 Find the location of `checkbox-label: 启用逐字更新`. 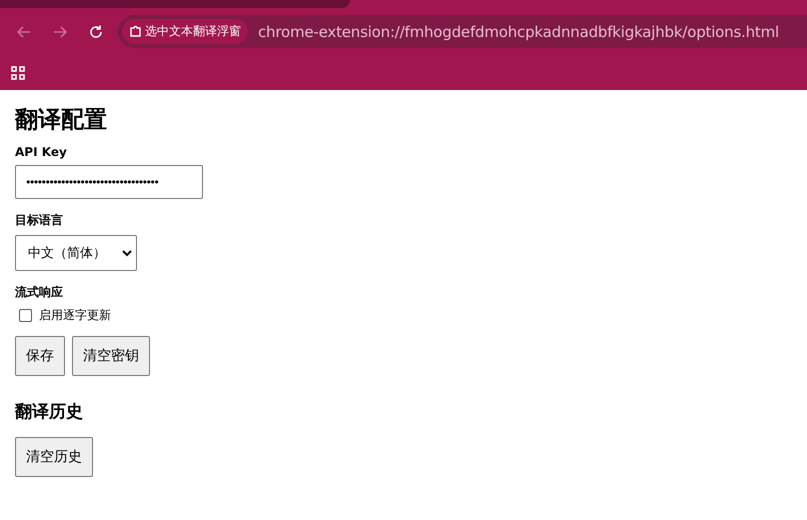

checkbox-label: 启用逐字更新 is located at coordinates (75, 315).